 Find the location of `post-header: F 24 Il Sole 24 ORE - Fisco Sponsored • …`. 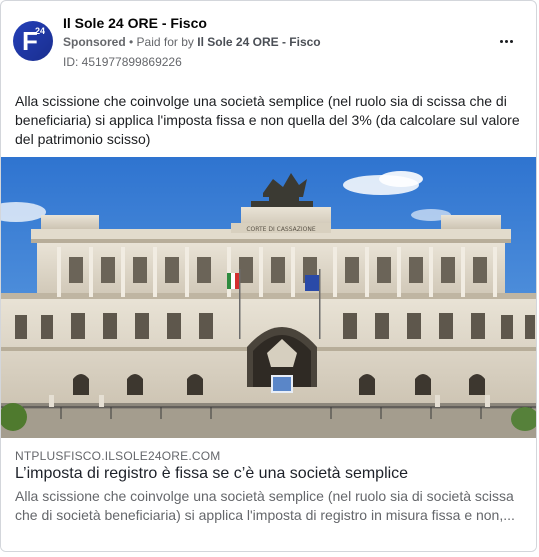

post-header: F 24 Il Sole 24 ORE - Fisco Sponsored • … is located at coordinates (268, 38).